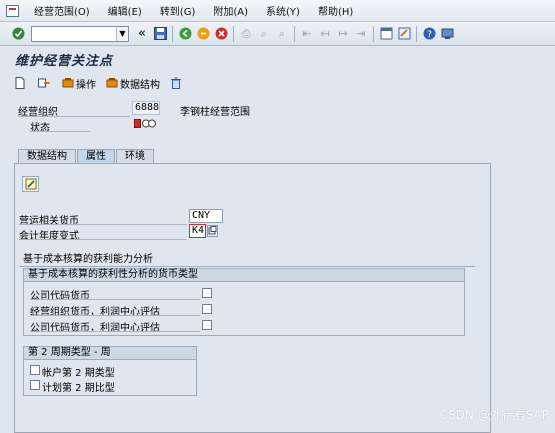 The width and height of the screenshot is (555, 433). What do you see at coordinates (206, 216) in the screenshot?
I see `currency-field: CNY` at bounding box center [206, 216].